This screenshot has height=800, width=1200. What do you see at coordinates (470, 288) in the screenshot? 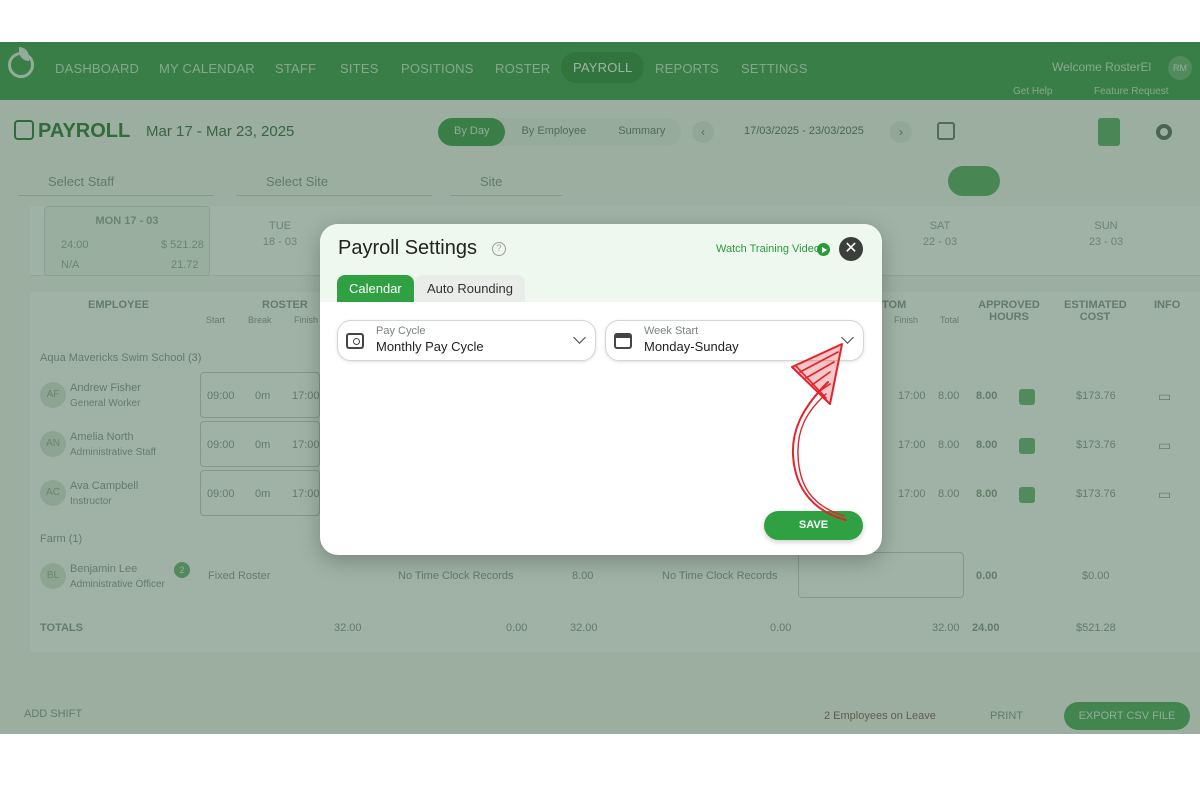
I see `tab-auto-rounding: Auto Rounding` at bounding box center [470, 288].